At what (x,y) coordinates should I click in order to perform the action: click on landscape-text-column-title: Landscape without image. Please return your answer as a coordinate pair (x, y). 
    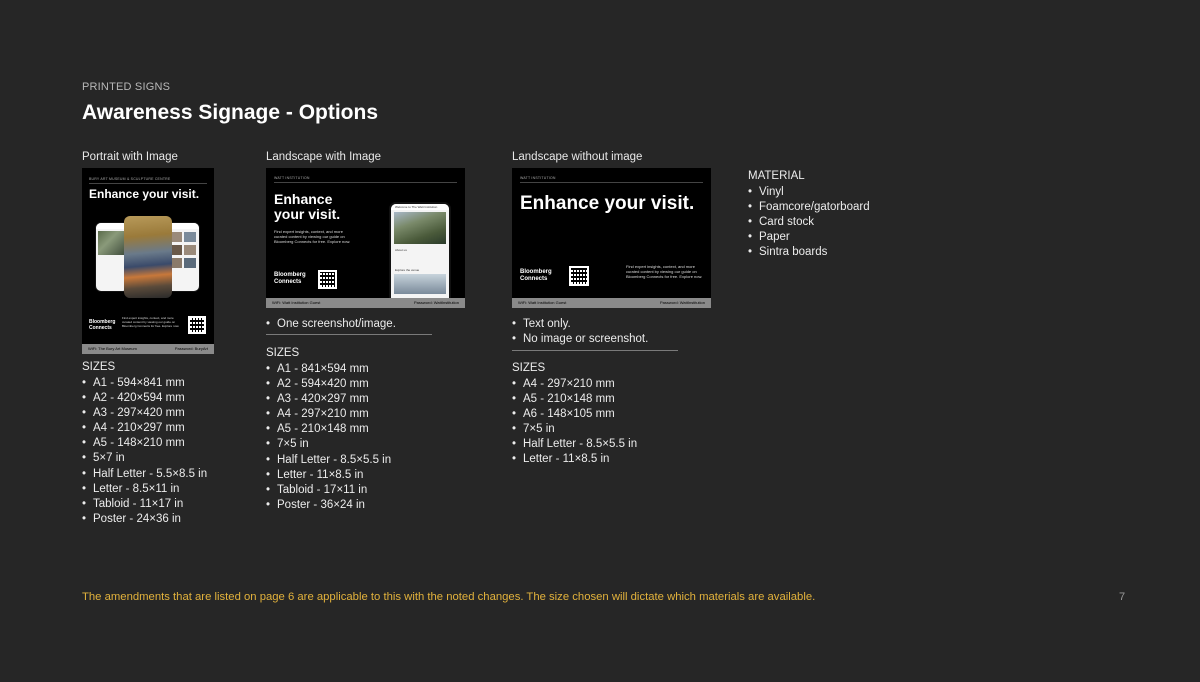
    Looking at the image, I should click on (577, 157).